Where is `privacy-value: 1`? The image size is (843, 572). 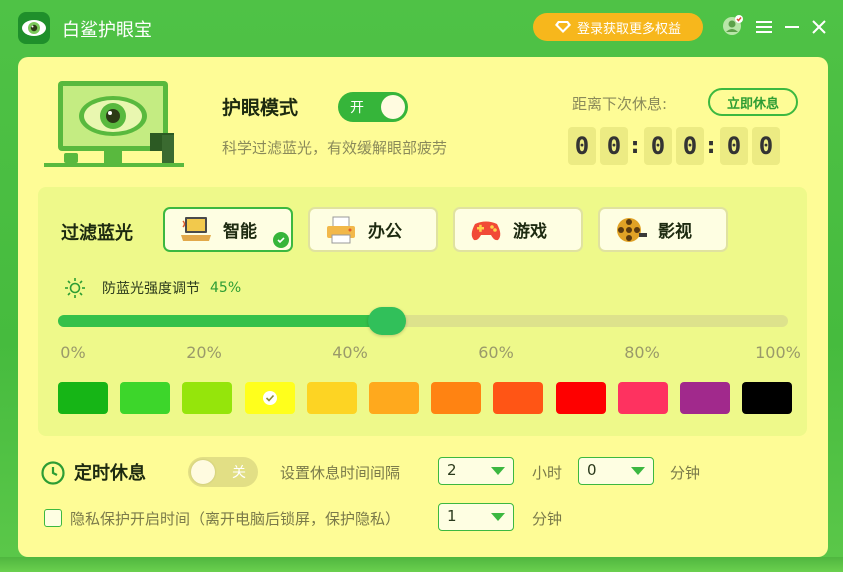 privacy-value: 1 is located at coordinates (452, 516).